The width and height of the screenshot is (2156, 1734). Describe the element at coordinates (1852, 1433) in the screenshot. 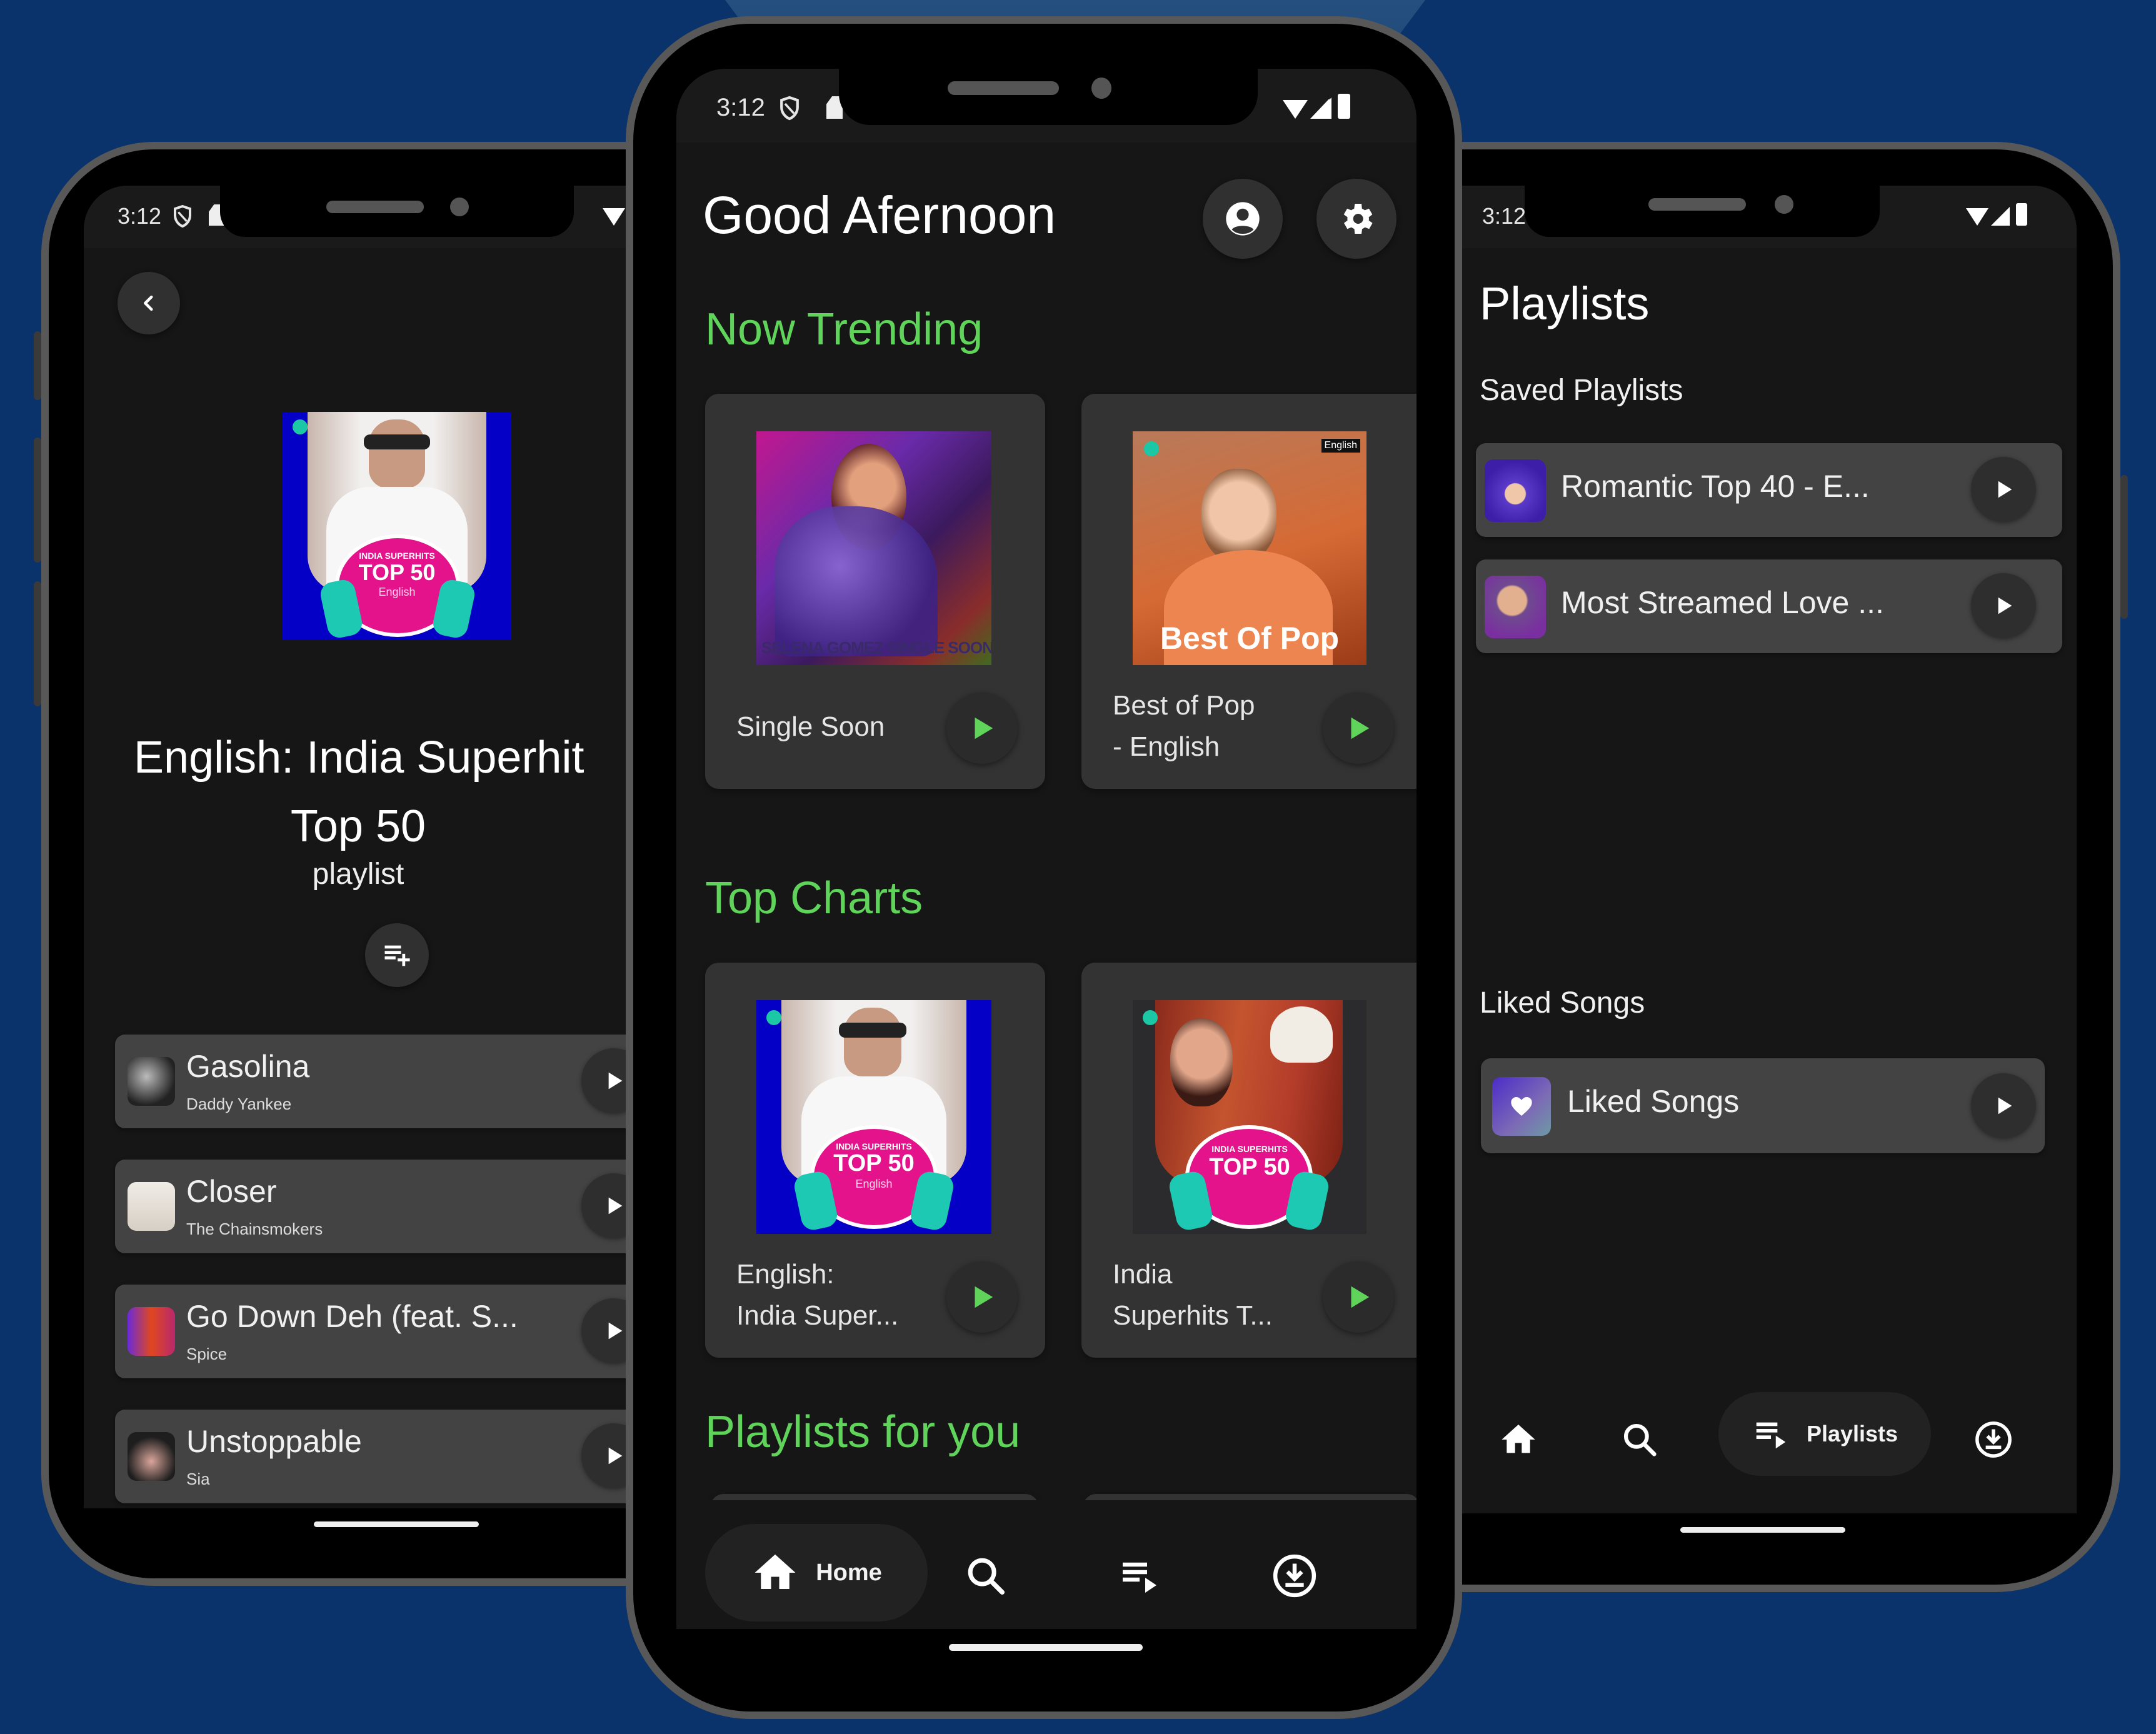

I see `nav-label: Playlists` at that location.